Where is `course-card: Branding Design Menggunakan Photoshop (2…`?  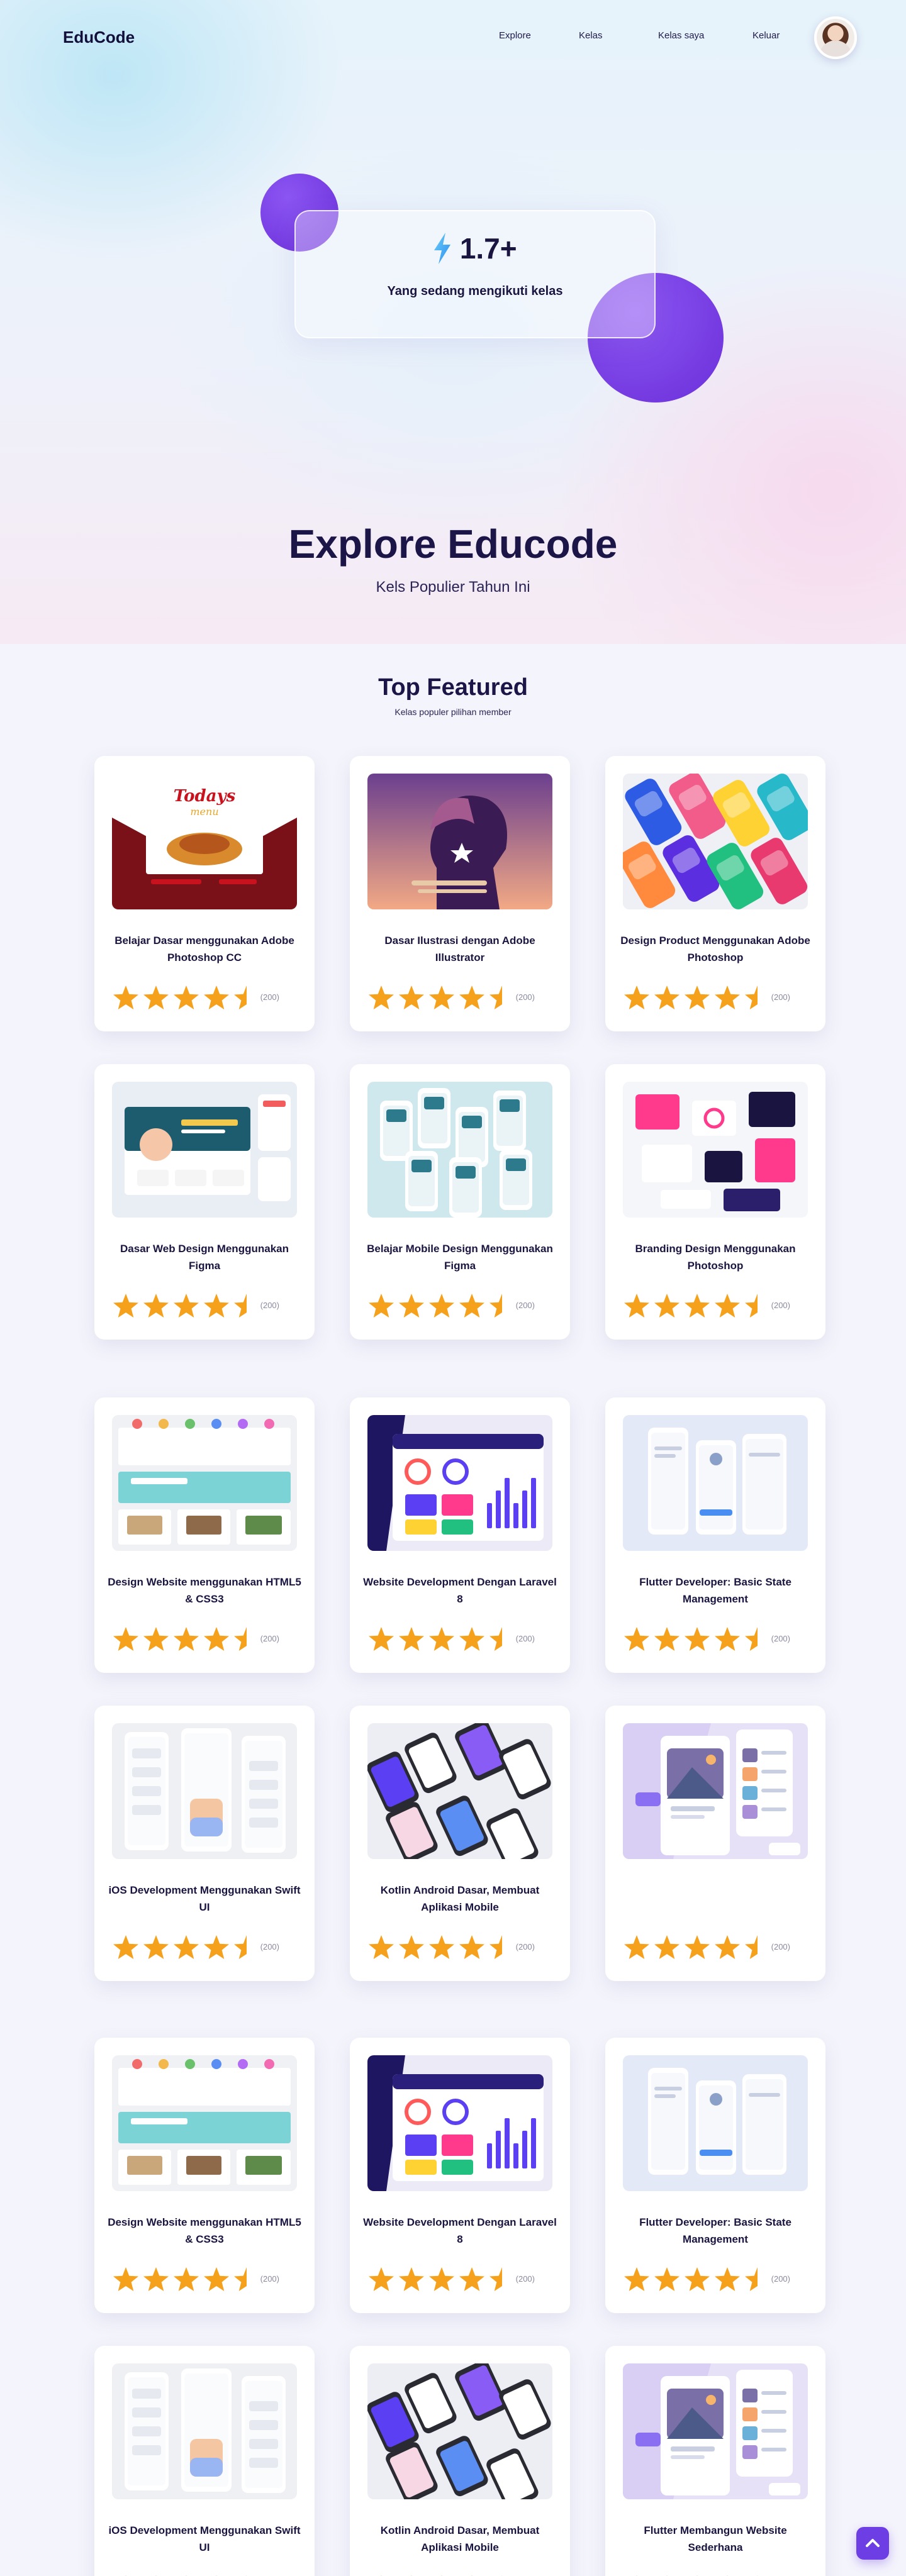 course-card: Branding Design Menggunakan Photoshop (2… is located at coordinates (715, 1202).